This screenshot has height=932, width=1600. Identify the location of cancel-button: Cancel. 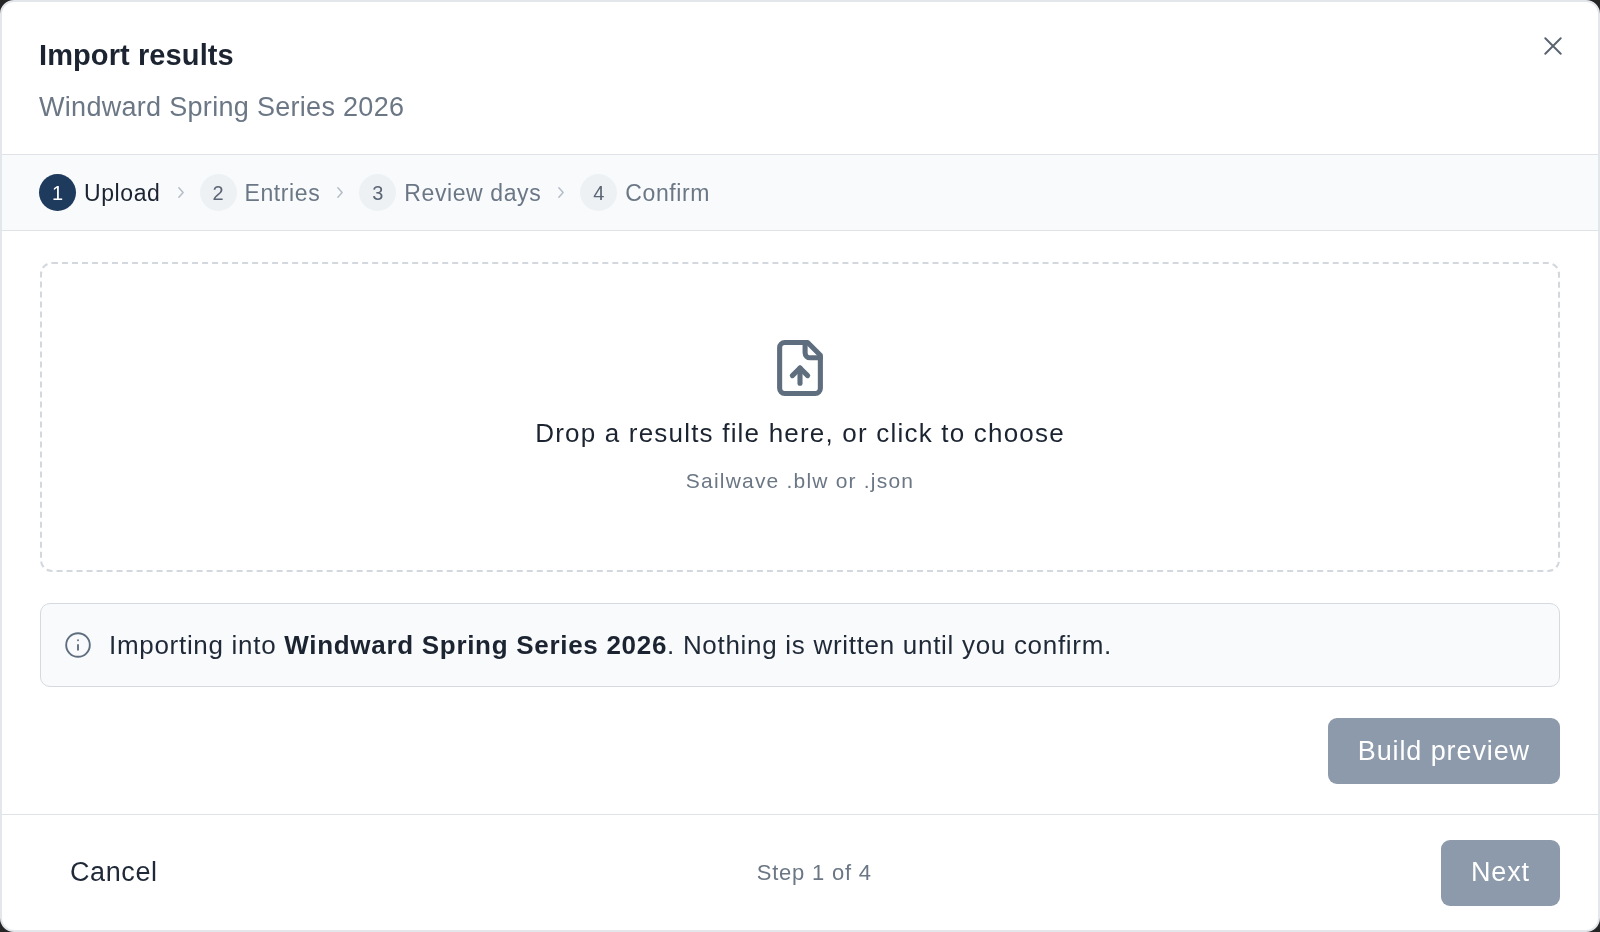
(114, 872).